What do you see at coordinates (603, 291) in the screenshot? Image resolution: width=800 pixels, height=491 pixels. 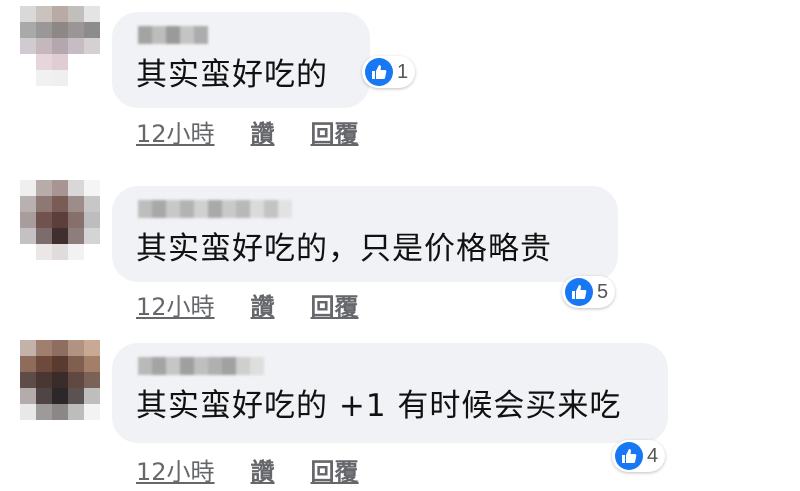 I see `reaction-count: 5` at bounding box center [603, 291].